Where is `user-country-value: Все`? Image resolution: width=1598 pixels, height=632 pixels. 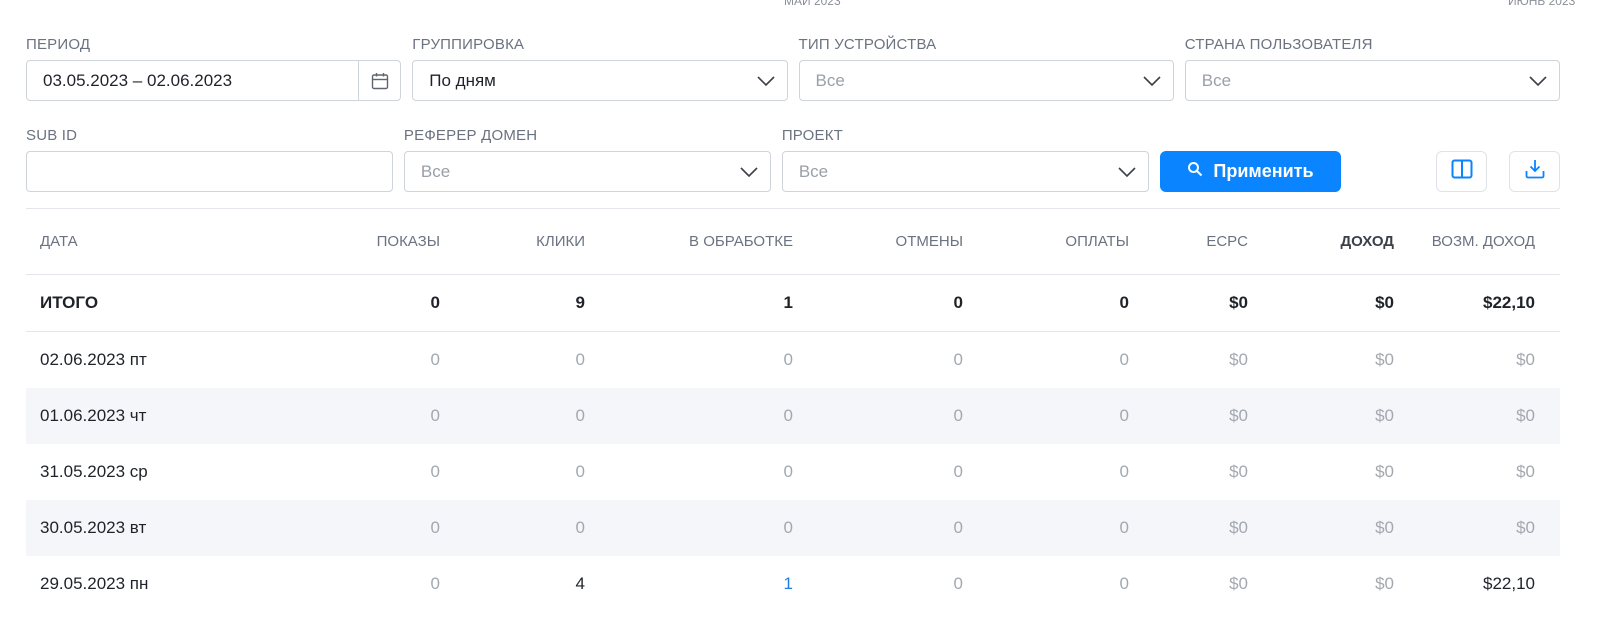
user-country-value: Все is located at coordinates (1216, 80).